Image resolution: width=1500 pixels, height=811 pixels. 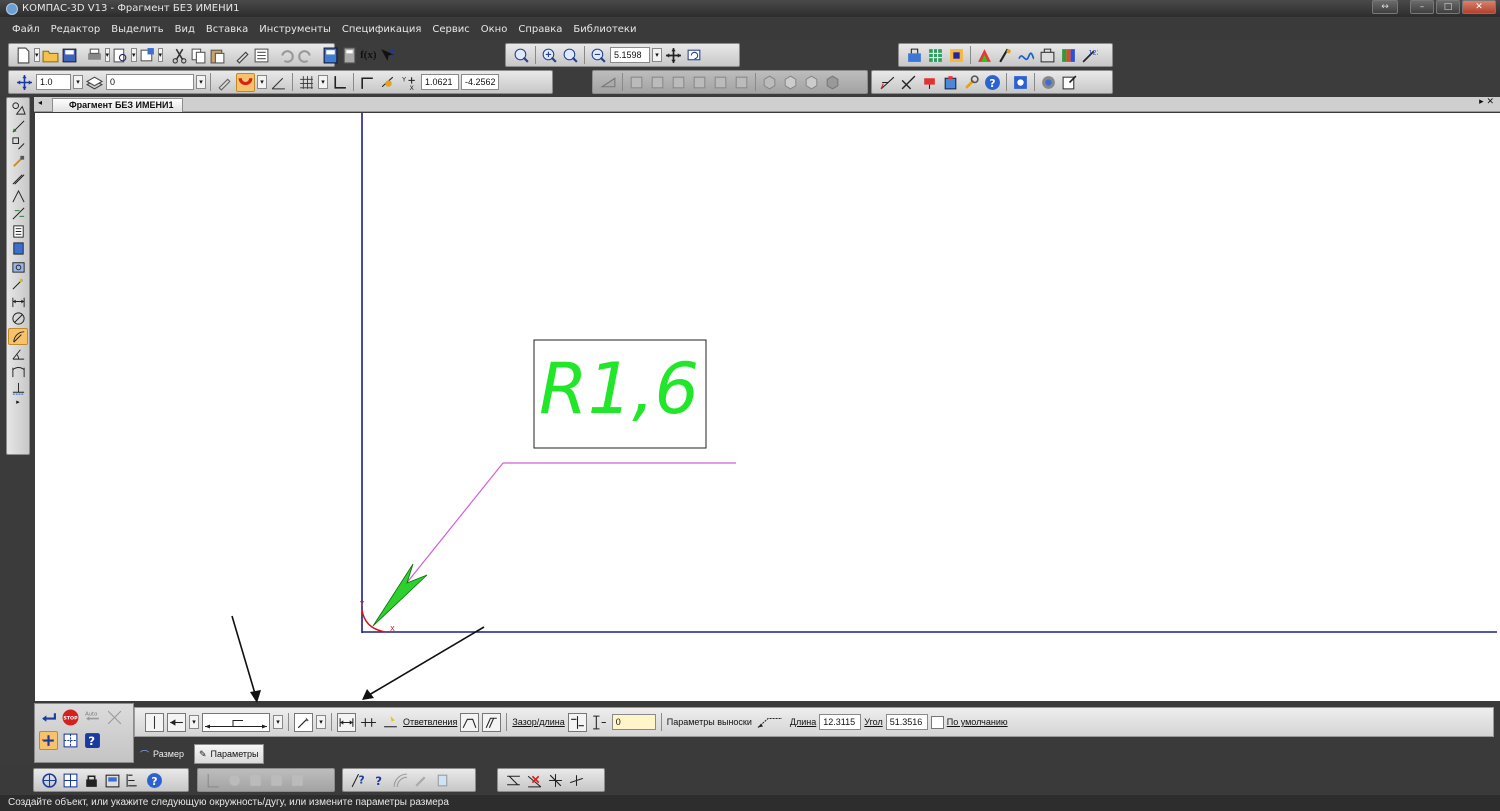 I want to click on object-snap-icon, so click(x=70, y=780).